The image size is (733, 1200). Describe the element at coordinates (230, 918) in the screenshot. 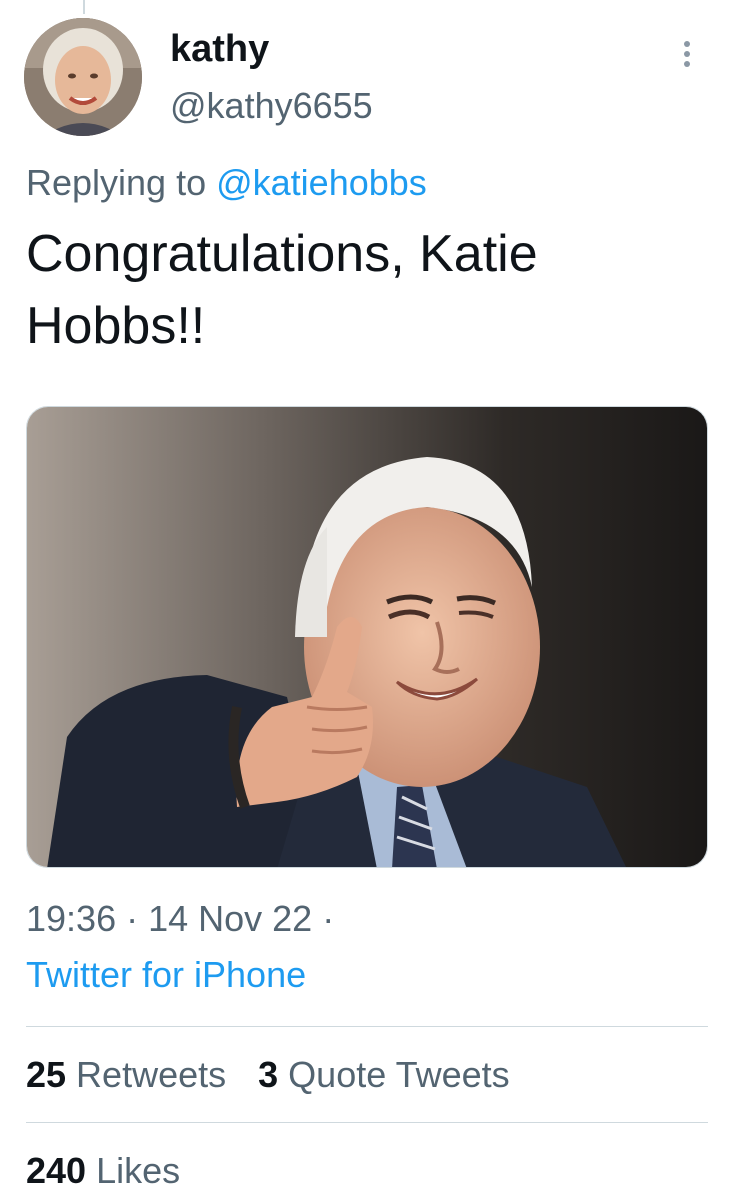

I see `tweet-date: 14 Nov 22` at that location.